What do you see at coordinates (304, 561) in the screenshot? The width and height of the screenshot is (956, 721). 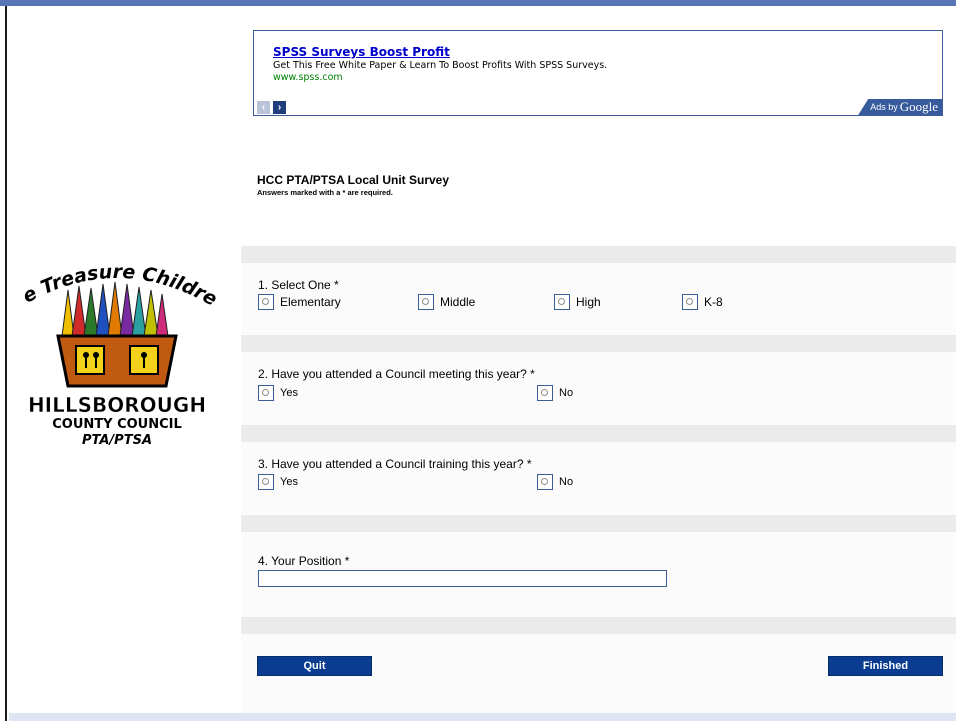 I see `question-4-label: 4. Your Position *` at bounding box center [304, 561].